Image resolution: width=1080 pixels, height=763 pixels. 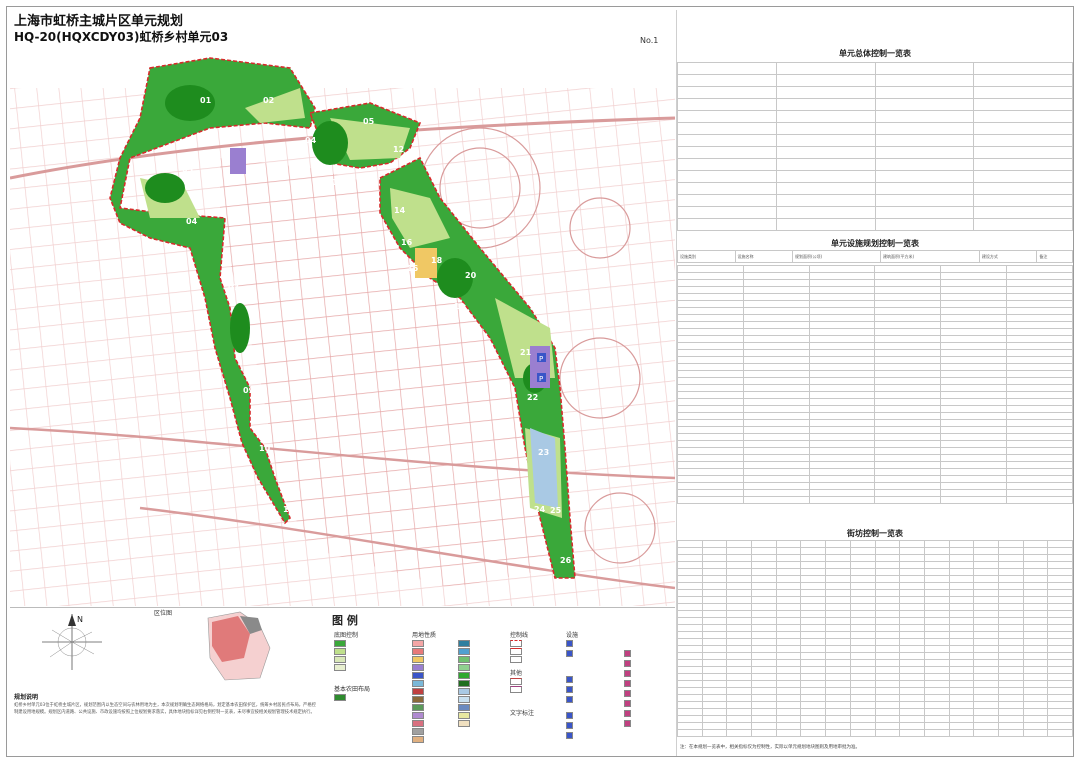 I want to click on zone-label-01: 01, so click(x=206, y=100).